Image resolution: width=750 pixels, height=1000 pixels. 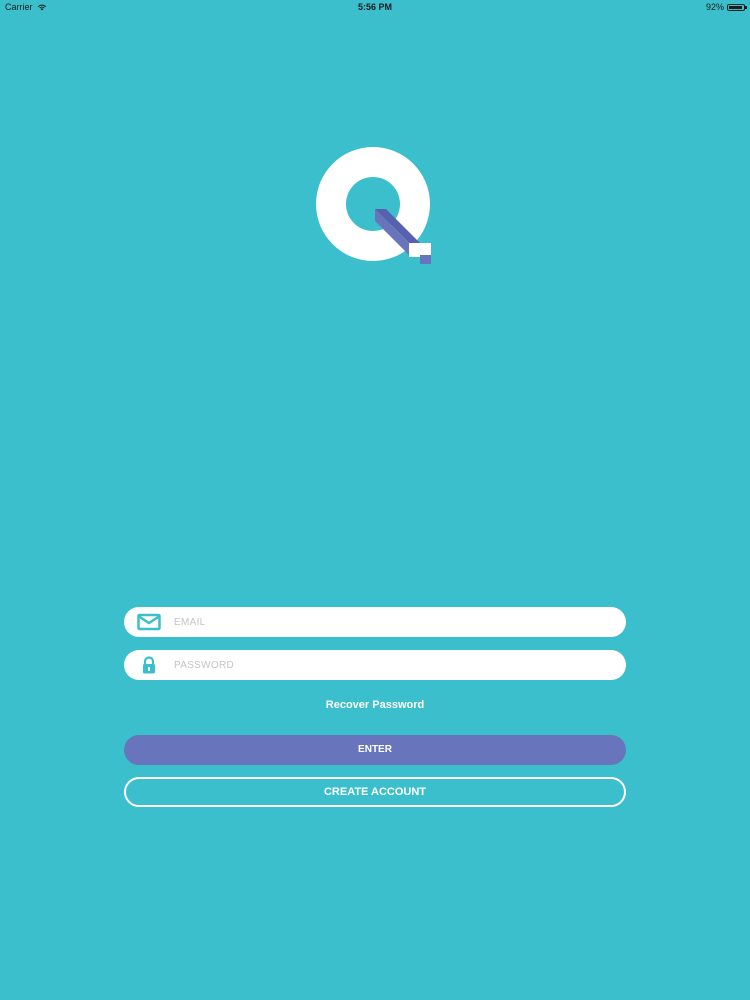 What do you see at coordinates (149, 622) in the screenshot?
I see `envelope-icon` at bounding box center [149, 622].